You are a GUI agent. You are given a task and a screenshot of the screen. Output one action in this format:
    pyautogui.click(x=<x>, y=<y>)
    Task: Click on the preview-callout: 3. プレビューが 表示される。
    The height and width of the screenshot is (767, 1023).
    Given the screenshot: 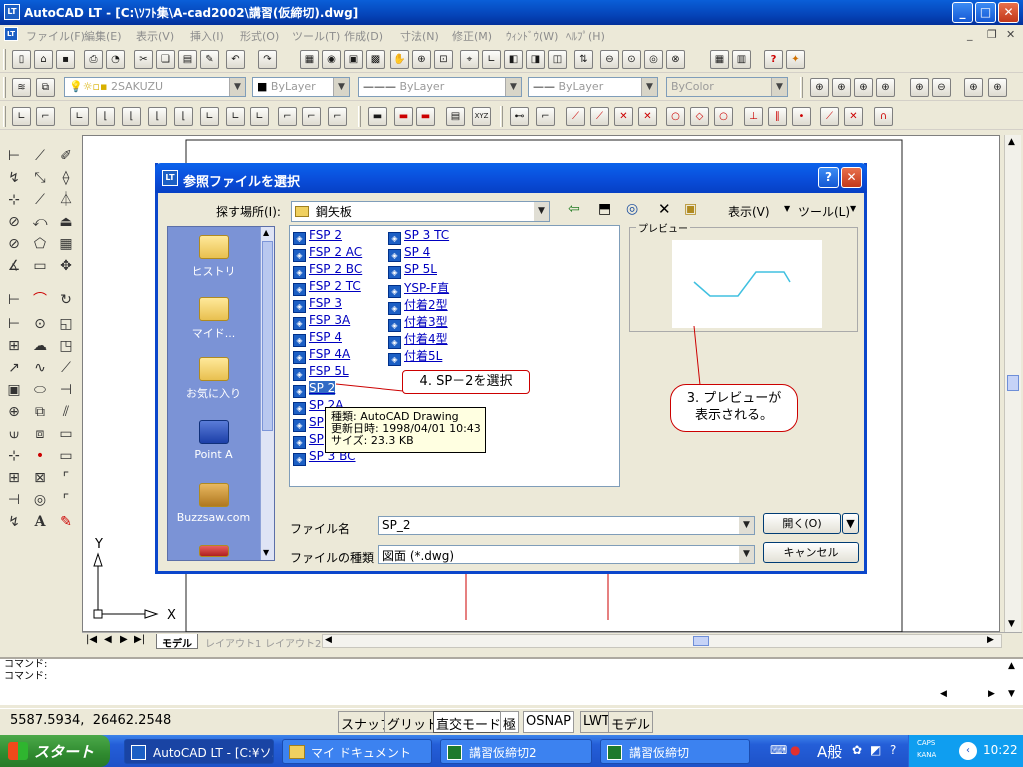 What is the action you would take?
    pyautogui.click(x=734, y=408)
    